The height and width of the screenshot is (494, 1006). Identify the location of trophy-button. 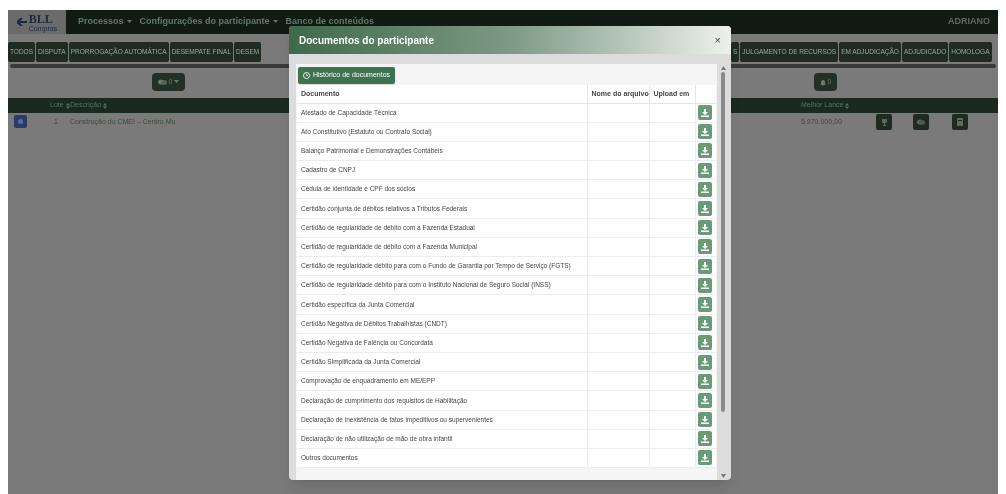
(884, 122).